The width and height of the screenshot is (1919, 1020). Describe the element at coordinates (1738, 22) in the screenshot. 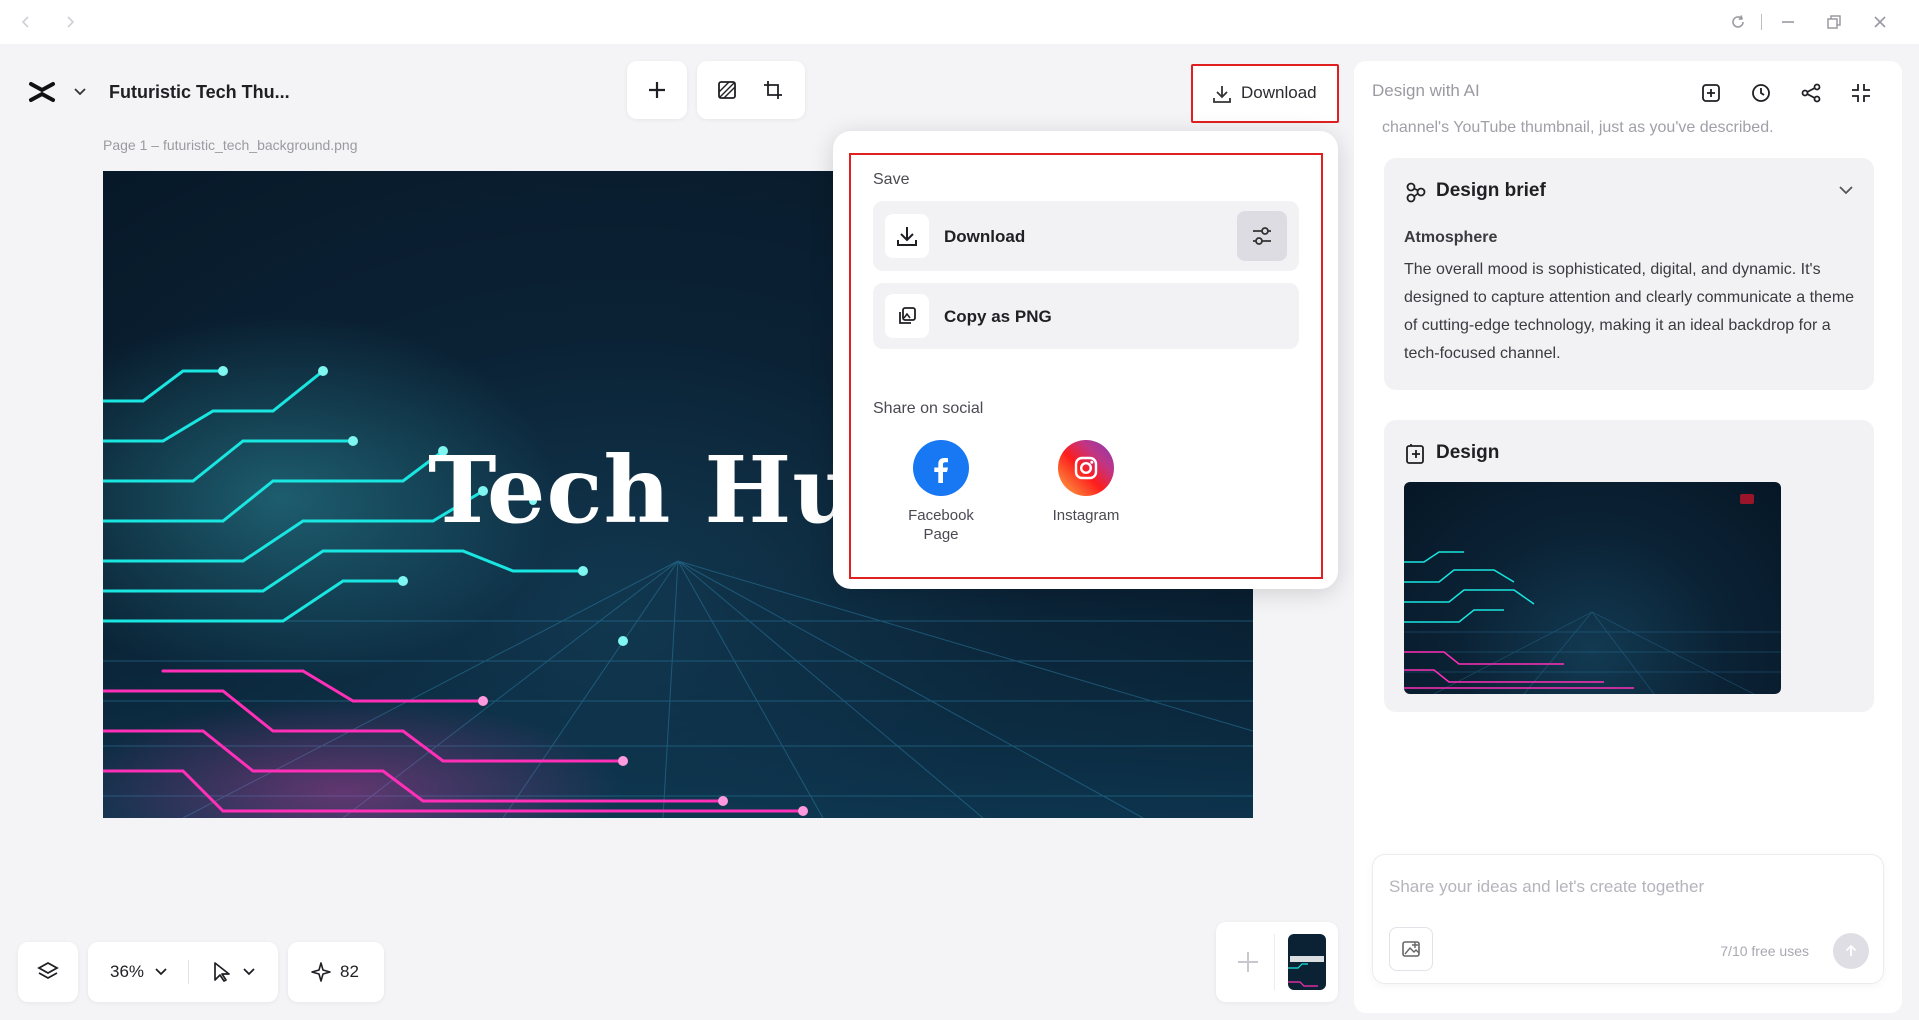

I see `refresh-icon` at that location.